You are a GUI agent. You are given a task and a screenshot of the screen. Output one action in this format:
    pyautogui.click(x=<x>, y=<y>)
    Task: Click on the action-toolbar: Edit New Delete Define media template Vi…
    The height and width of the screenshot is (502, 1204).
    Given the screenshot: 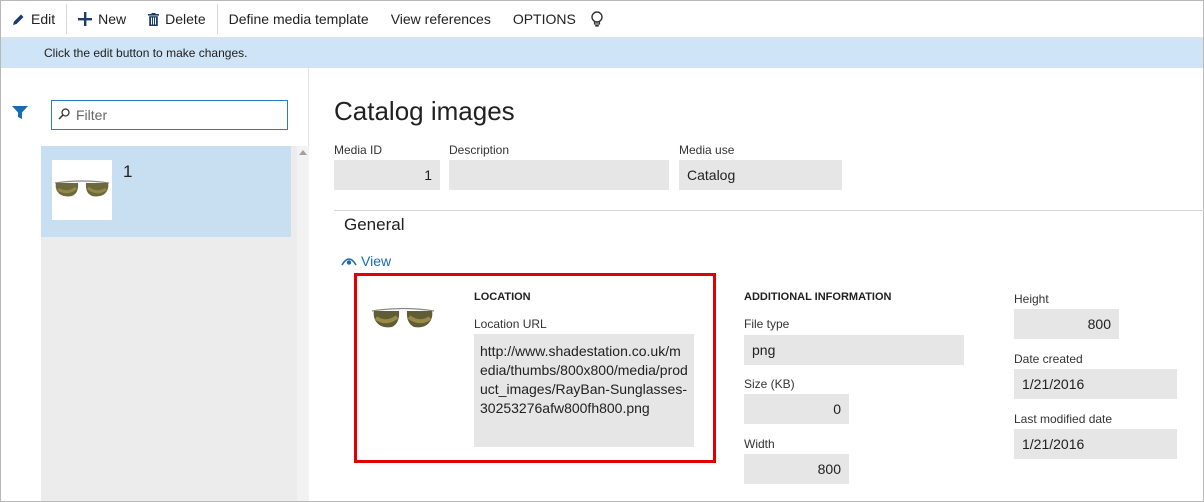 What is the action you would take?
    pyautogui.click(x=602, y=19)
    